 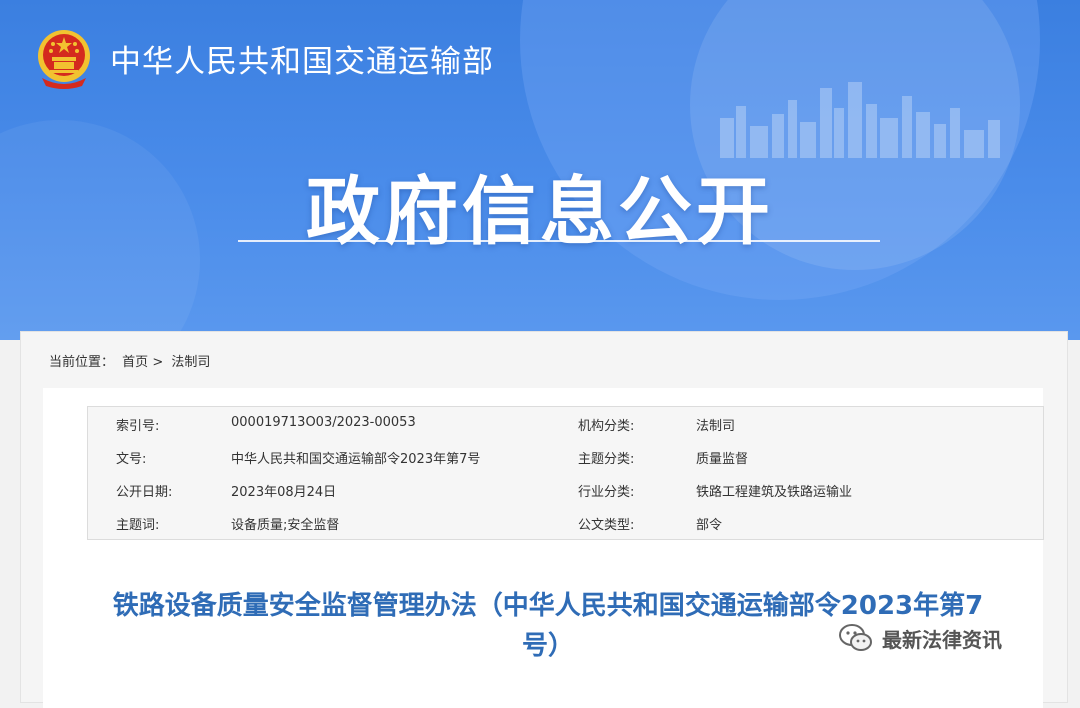 What do you see at coordinates (131, 459) in the screenshot?
I see `metadata-key: 文号:` at bounding box center [131, 459].